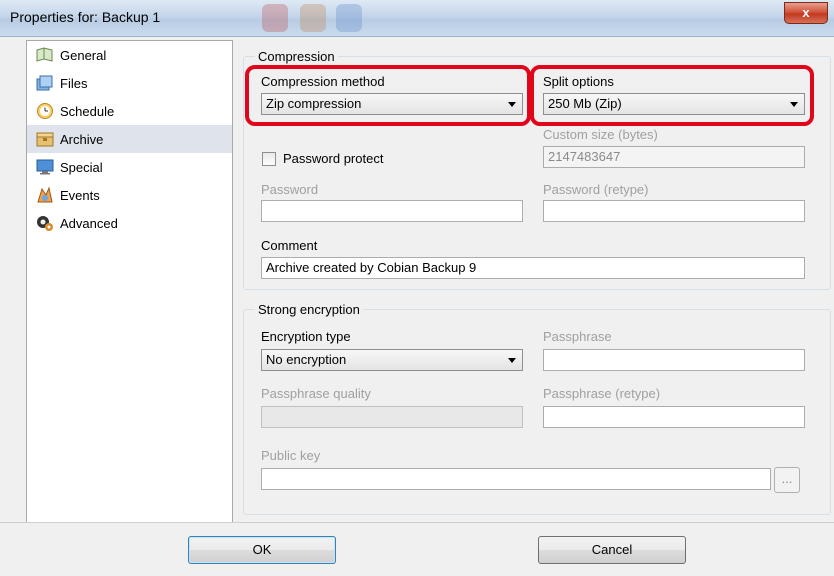 The image size is (834, 576). I want to click on highlight-box-split-options, so click(672, 95).